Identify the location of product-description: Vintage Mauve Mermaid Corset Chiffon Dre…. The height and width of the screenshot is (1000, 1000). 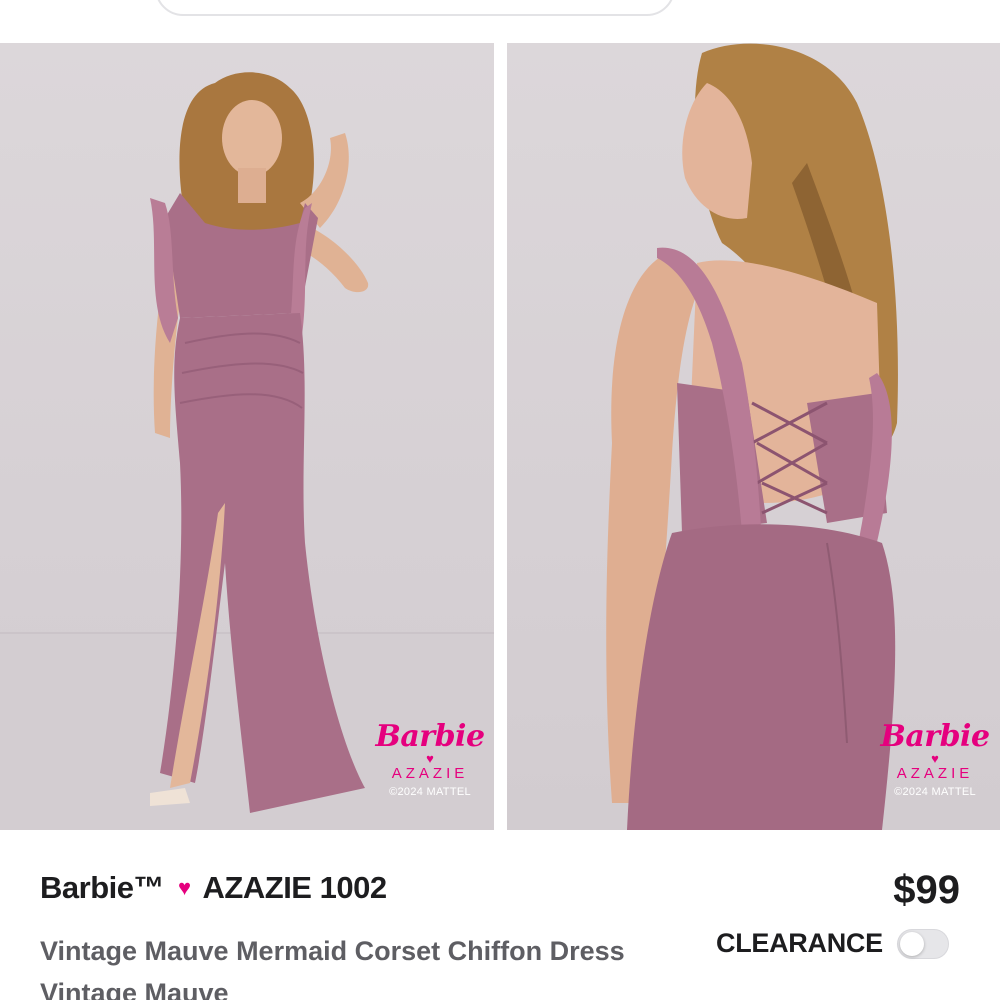
(350, 965).